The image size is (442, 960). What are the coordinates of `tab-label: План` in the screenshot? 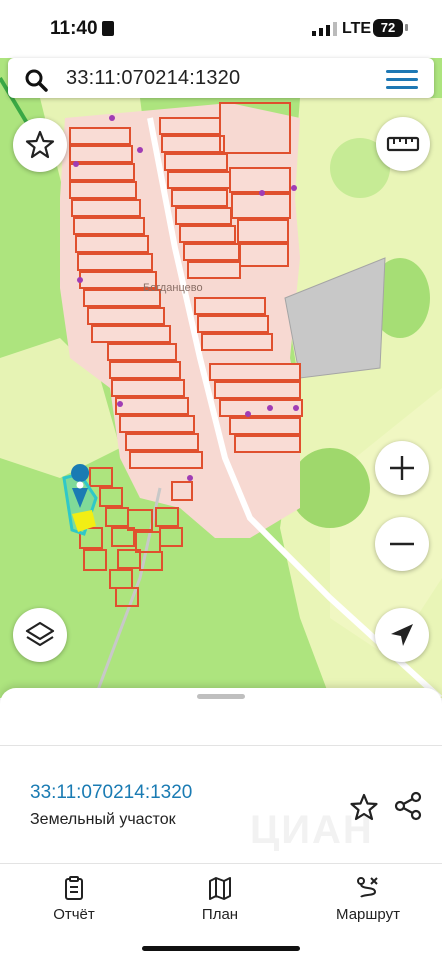 It's located at (220, 914).